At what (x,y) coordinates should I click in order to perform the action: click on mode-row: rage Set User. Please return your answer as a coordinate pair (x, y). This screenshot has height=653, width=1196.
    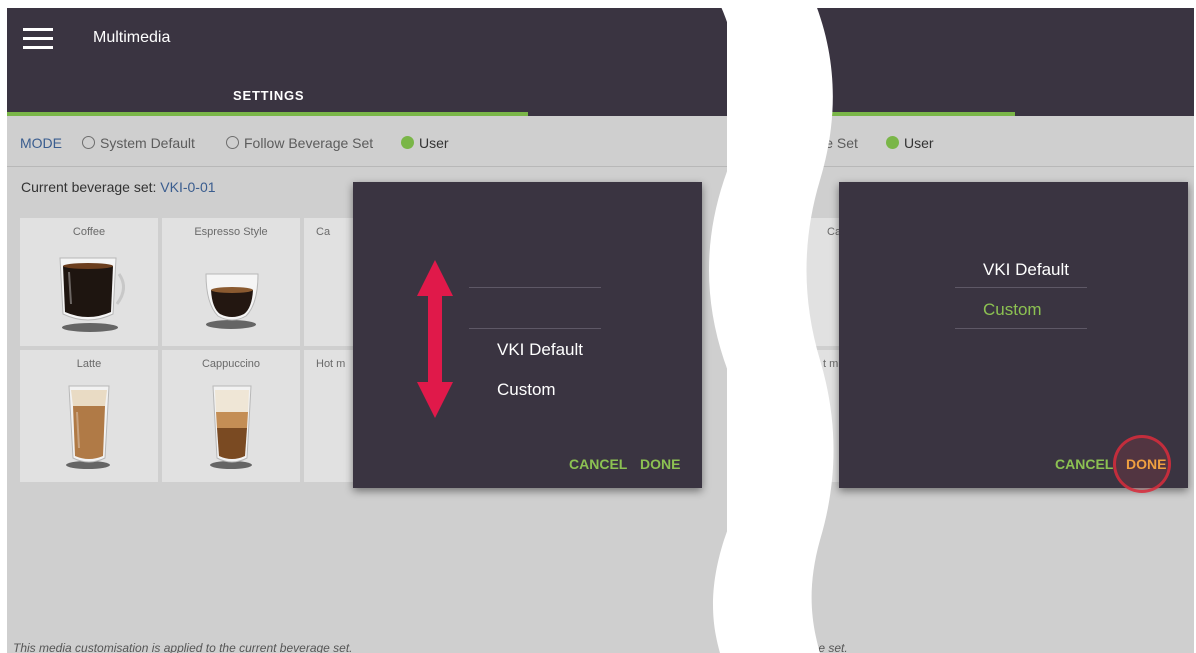
    Looking at the image, I should click on (999, 141).